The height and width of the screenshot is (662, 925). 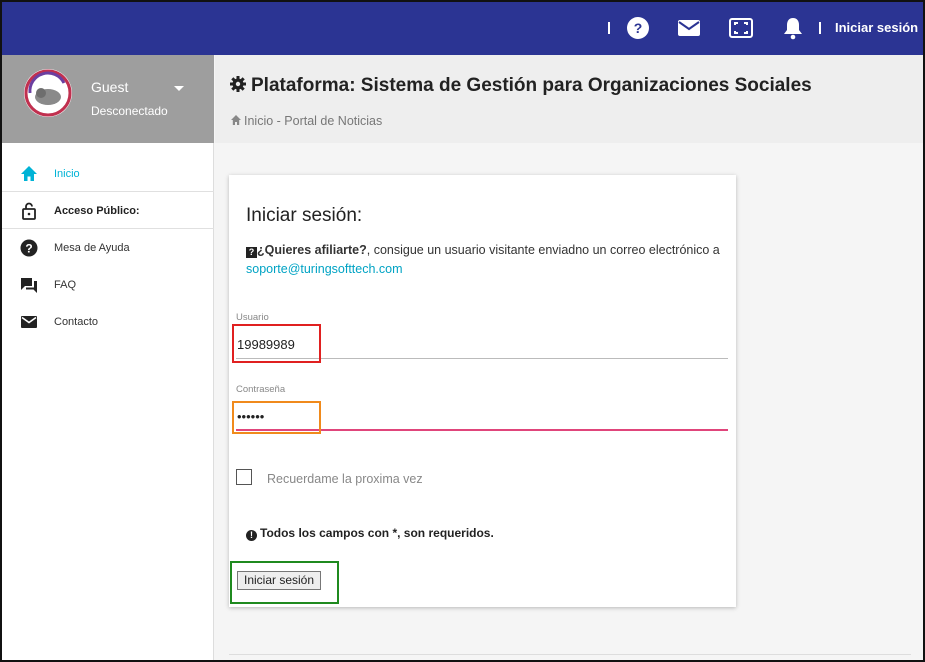 I want to click on sidebar-item-label: Acceso Público:, so click(x=97, y=211).